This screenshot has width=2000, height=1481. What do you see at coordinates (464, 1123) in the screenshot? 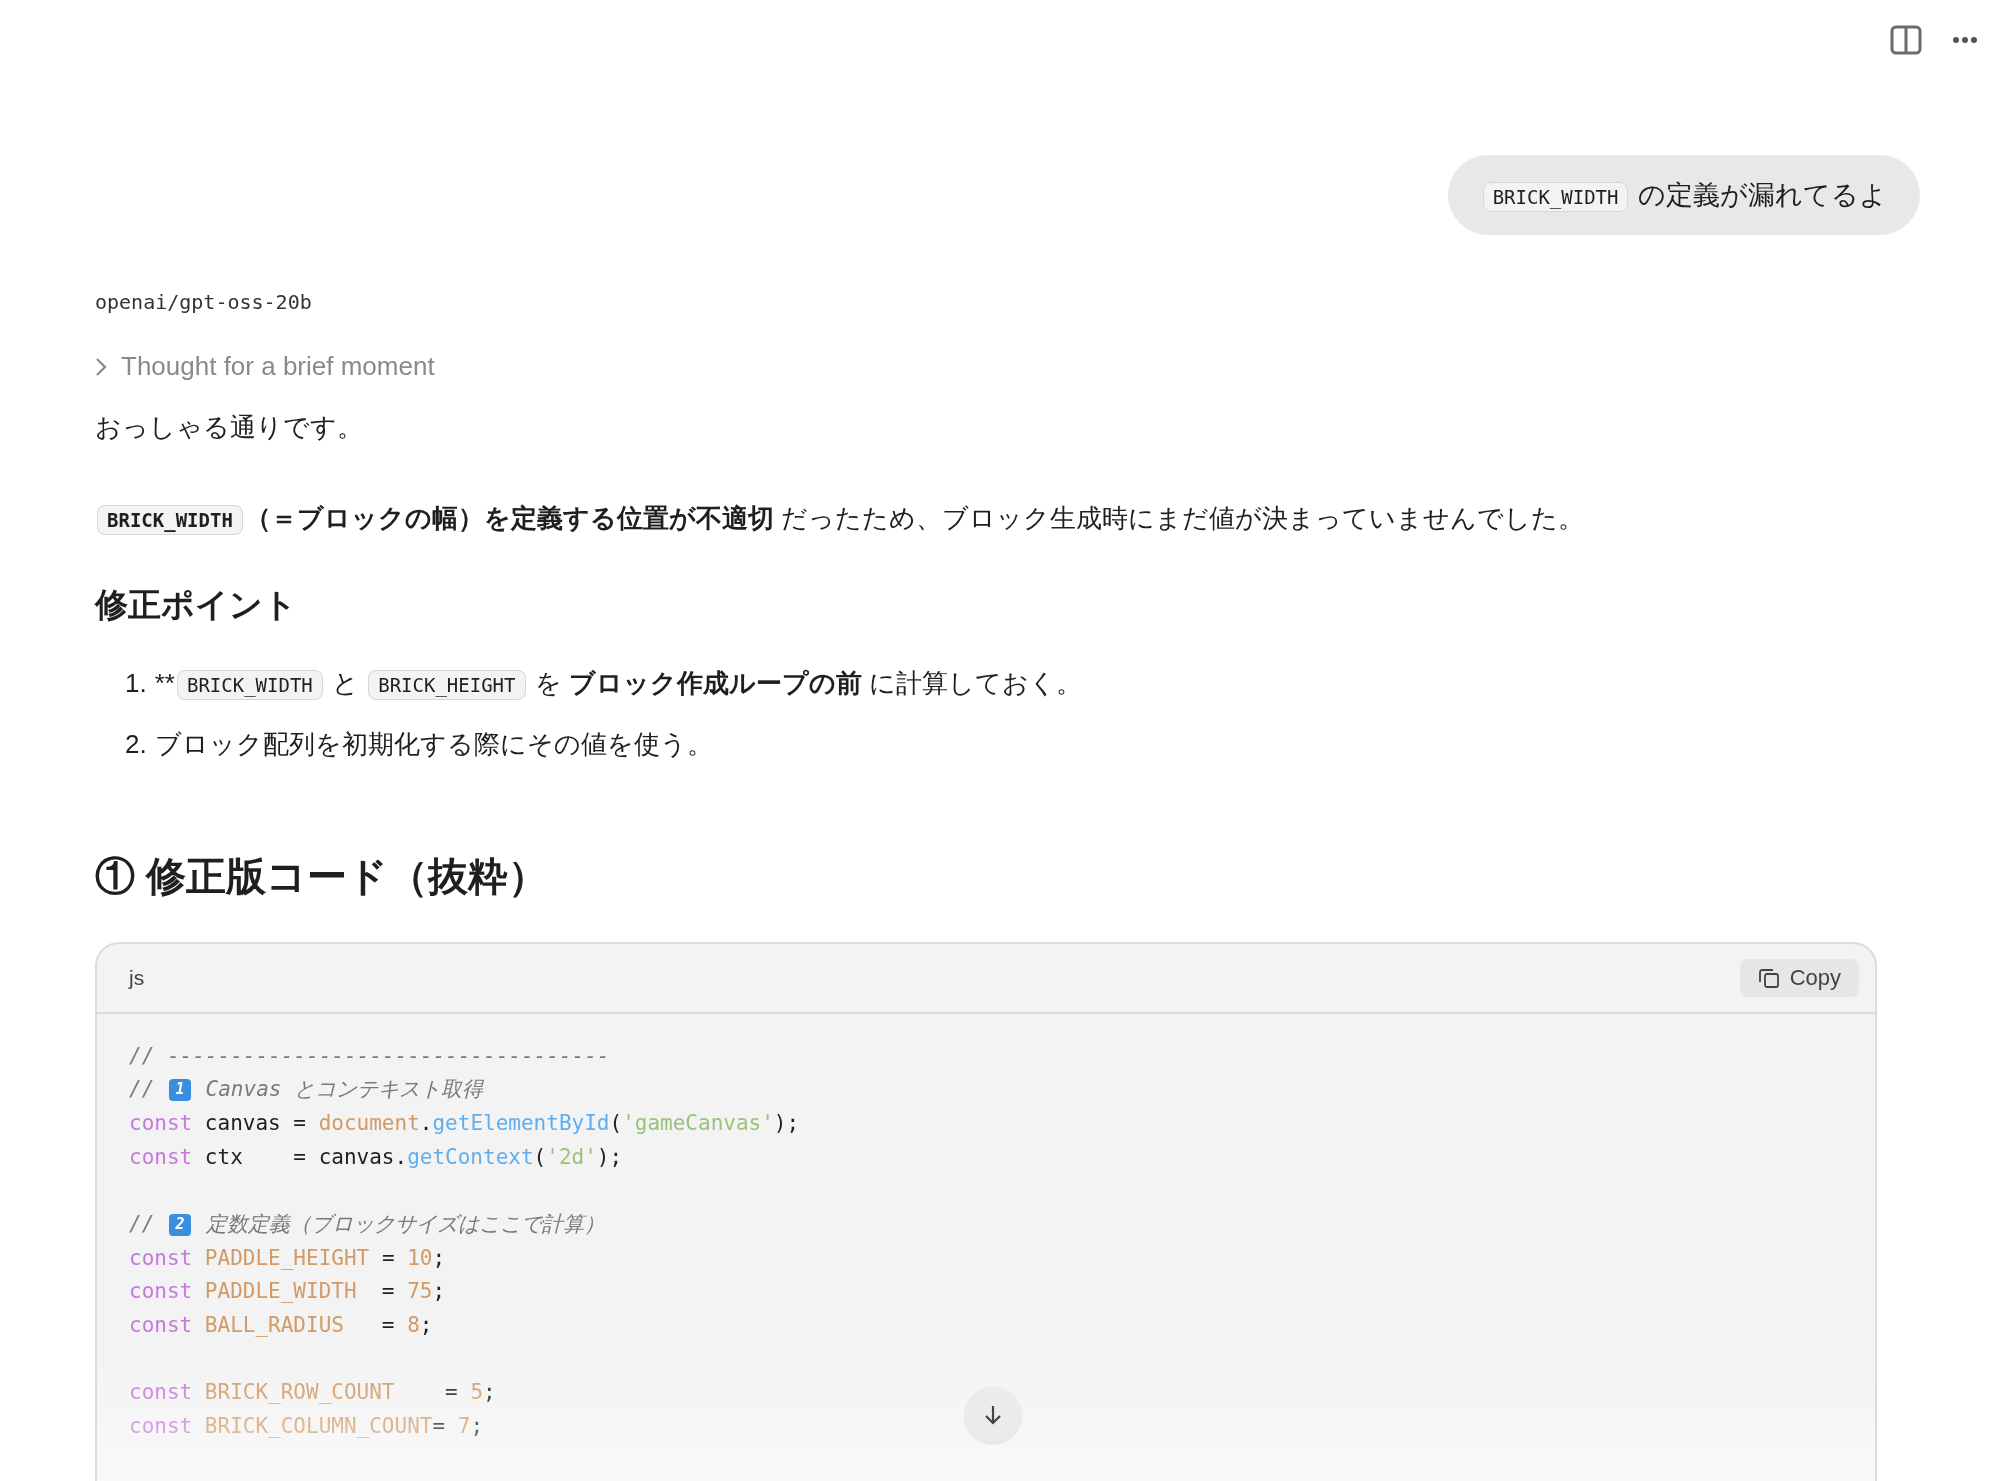
I see `code-line: const canvas = document.getElementById('gameCanvas');` at bounding box center [464, 1123].